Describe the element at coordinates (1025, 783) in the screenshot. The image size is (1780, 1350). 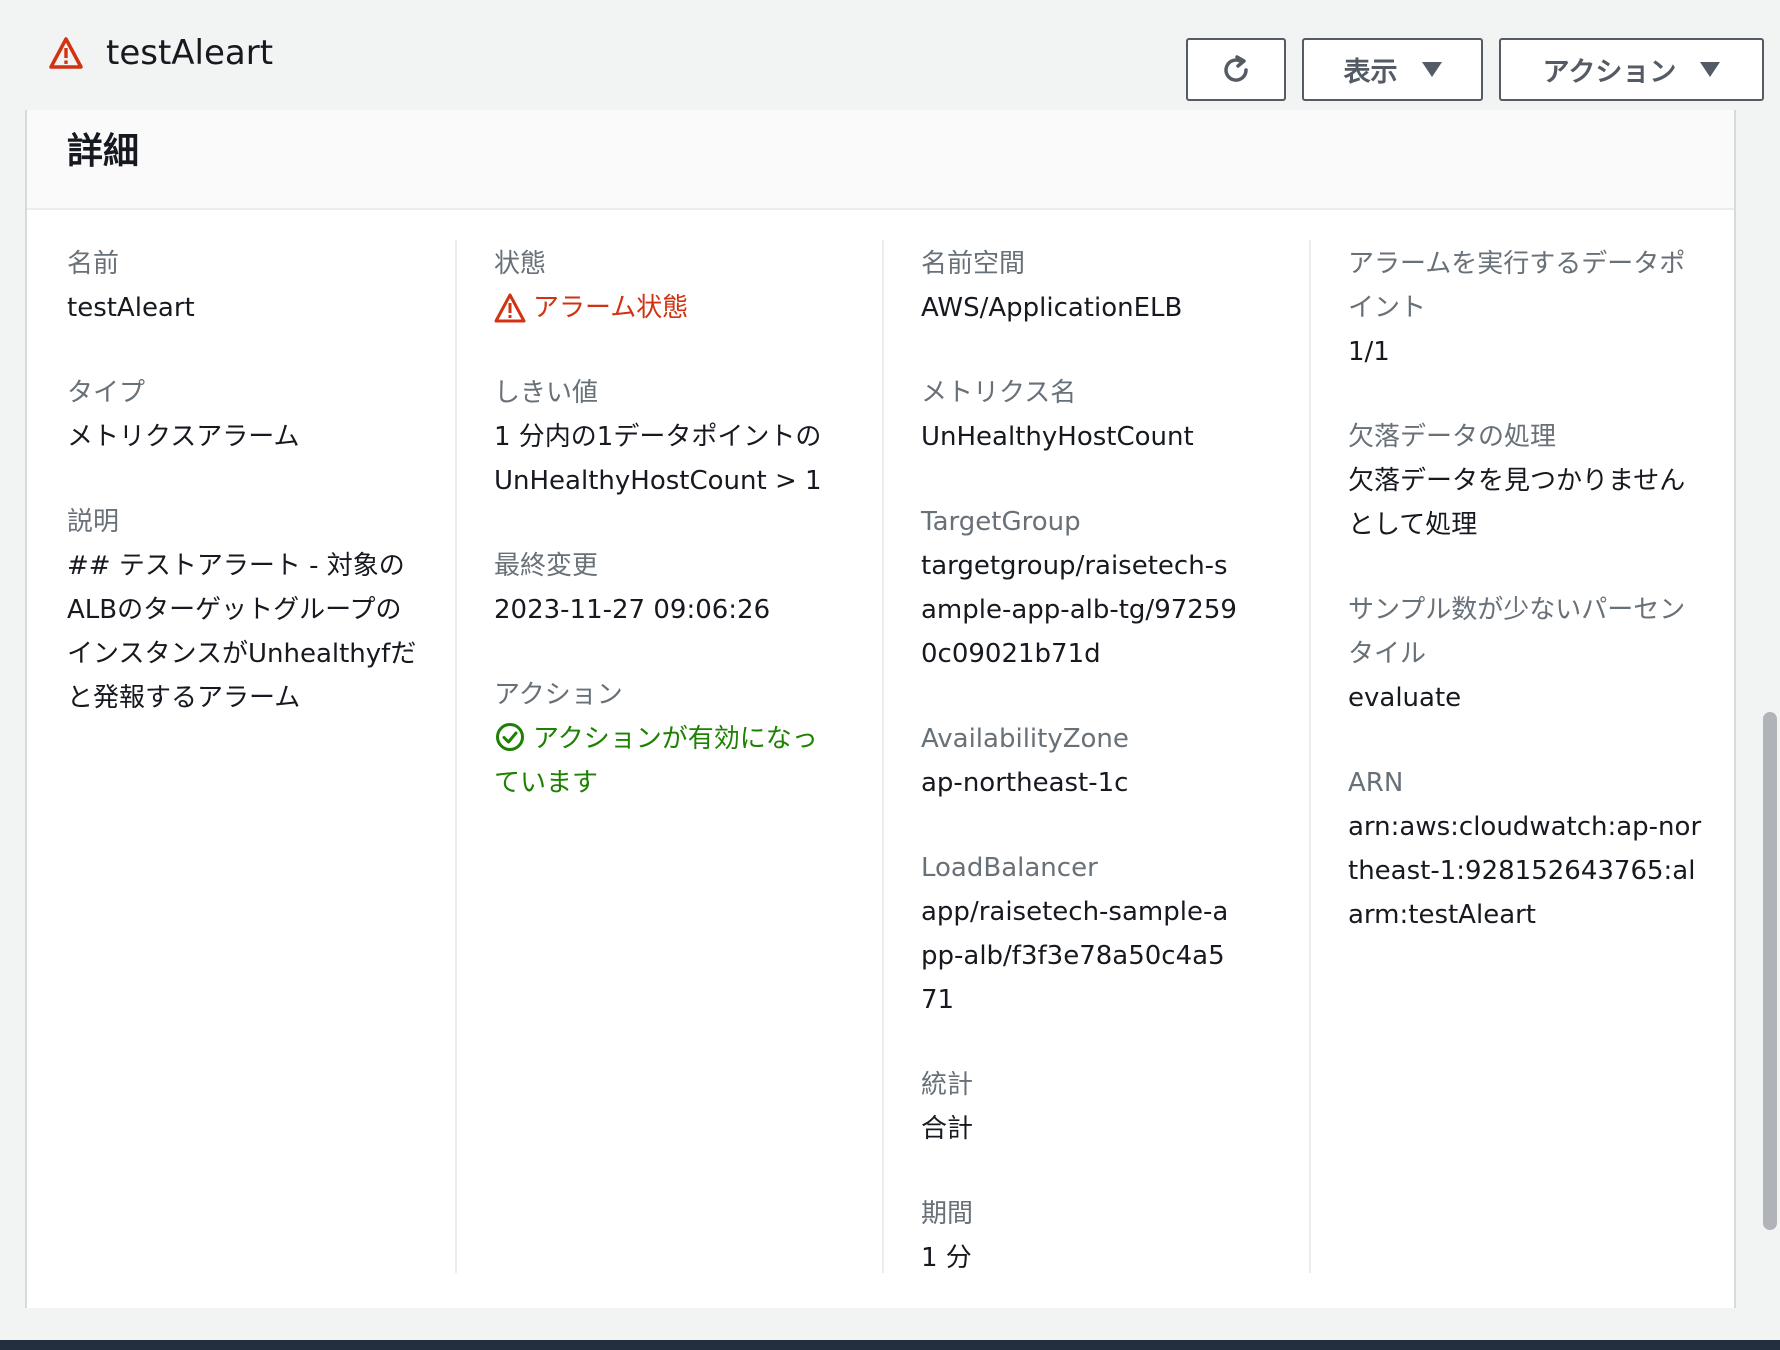
I see `field-value: ap-northeast-1c` at that location.